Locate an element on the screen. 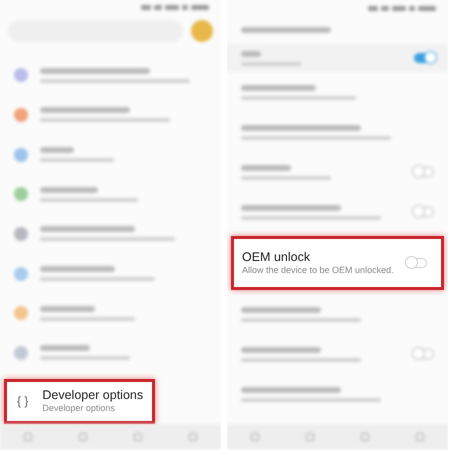 The height and width of the screenshot is (450, 449). menu-item: { } Developer options Developer options is located at coordinates (79, 401).